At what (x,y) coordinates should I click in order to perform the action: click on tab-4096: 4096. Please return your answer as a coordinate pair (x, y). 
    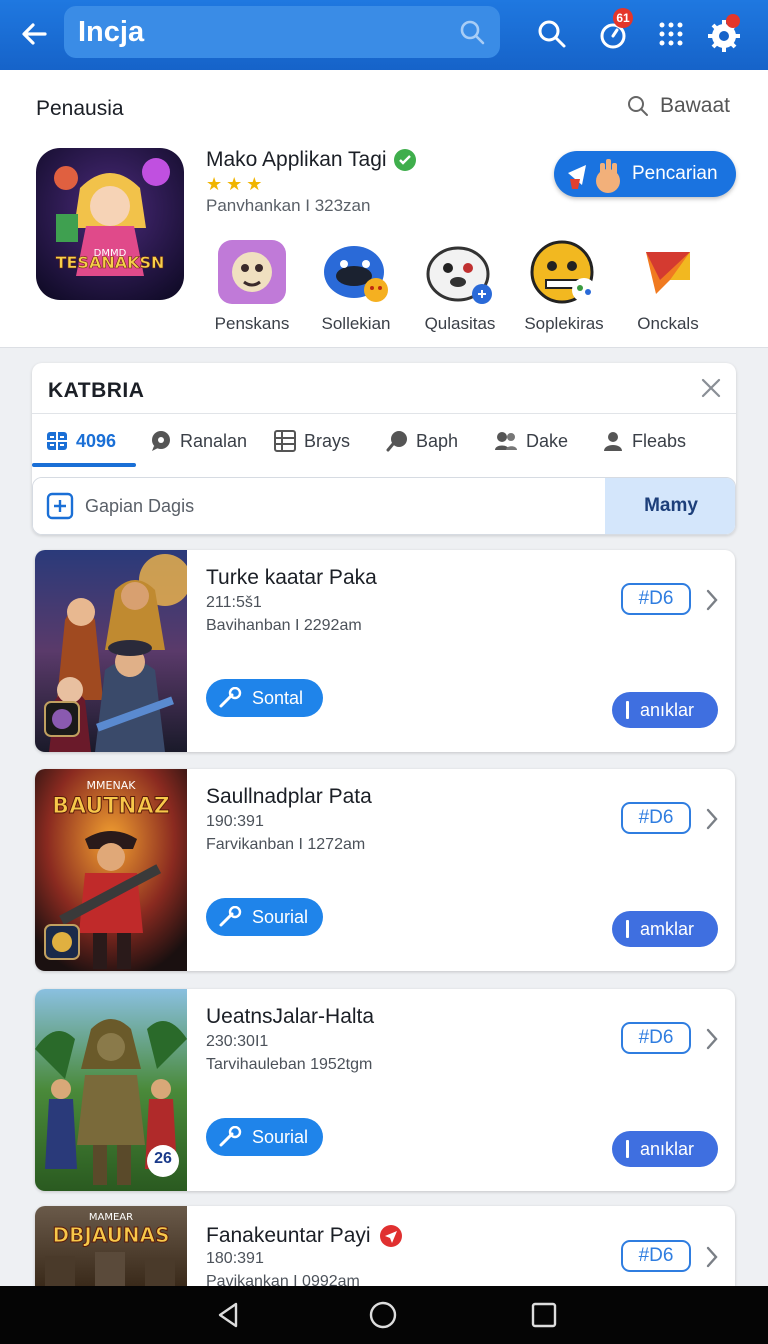
    Looking at the image, I should click on (81, 441).